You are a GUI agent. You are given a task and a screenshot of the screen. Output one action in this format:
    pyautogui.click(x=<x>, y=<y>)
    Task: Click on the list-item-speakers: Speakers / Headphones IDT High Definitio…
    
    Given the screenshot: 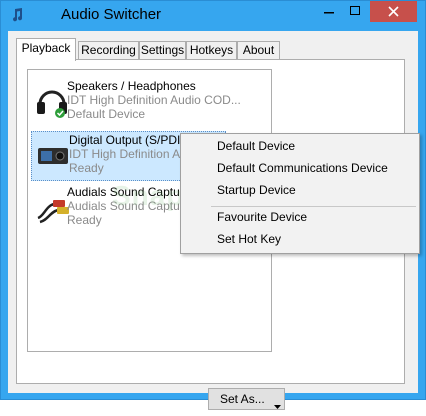 What is the action you would take?
    pyautogui.click(x=135, y=103)
    